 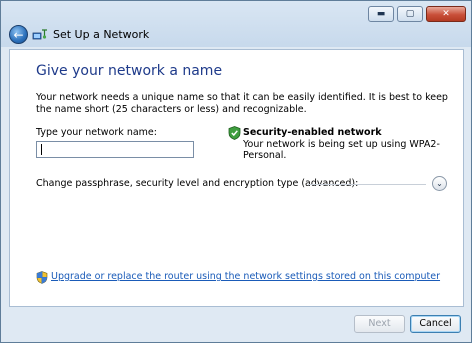 I want to click on close-button: ✕, so click(x=446, y=14).